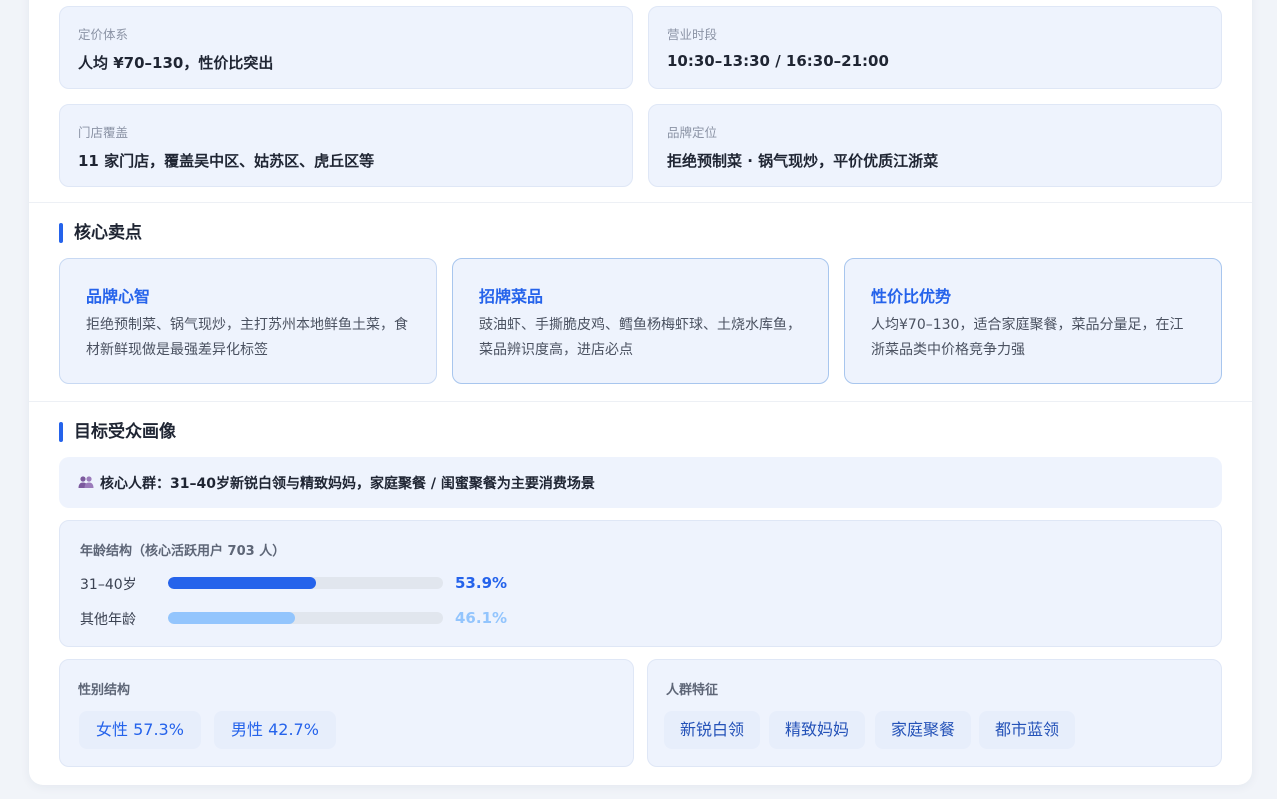 The height and width of the screenshot is (799, 1277). I want to click on age-structure-label: 年龄结构（核心活跃用户 703 人）, so click(183, 551).